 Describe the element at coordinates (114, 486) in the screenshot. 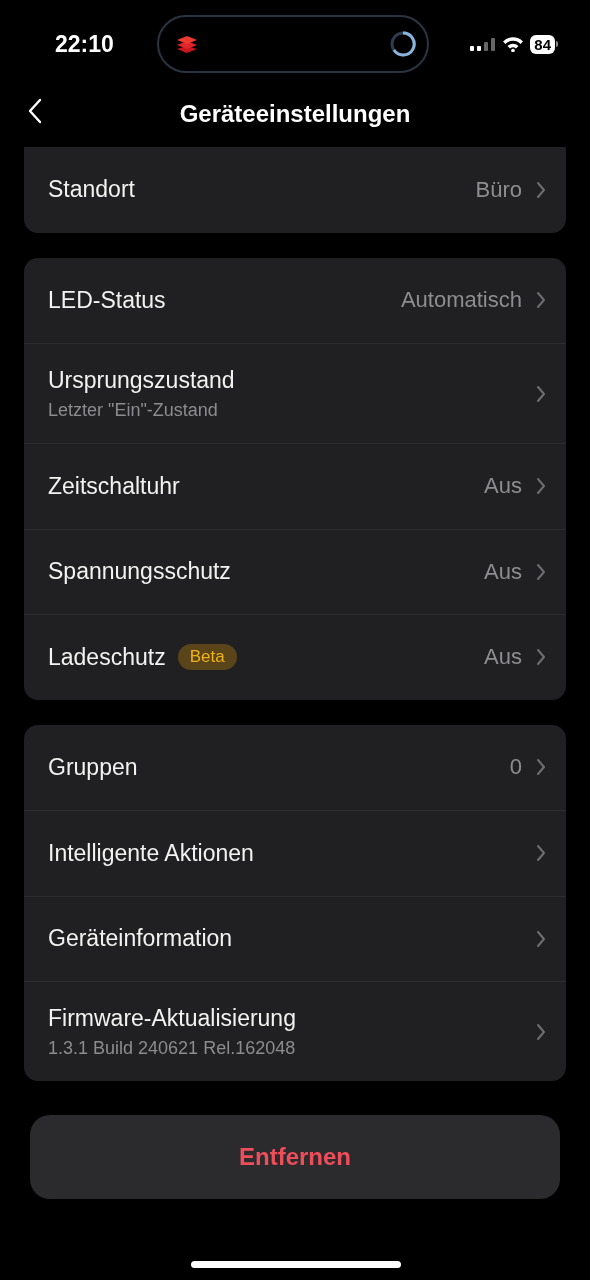

I see `row-label: Zeitschaltuhr` at that location.